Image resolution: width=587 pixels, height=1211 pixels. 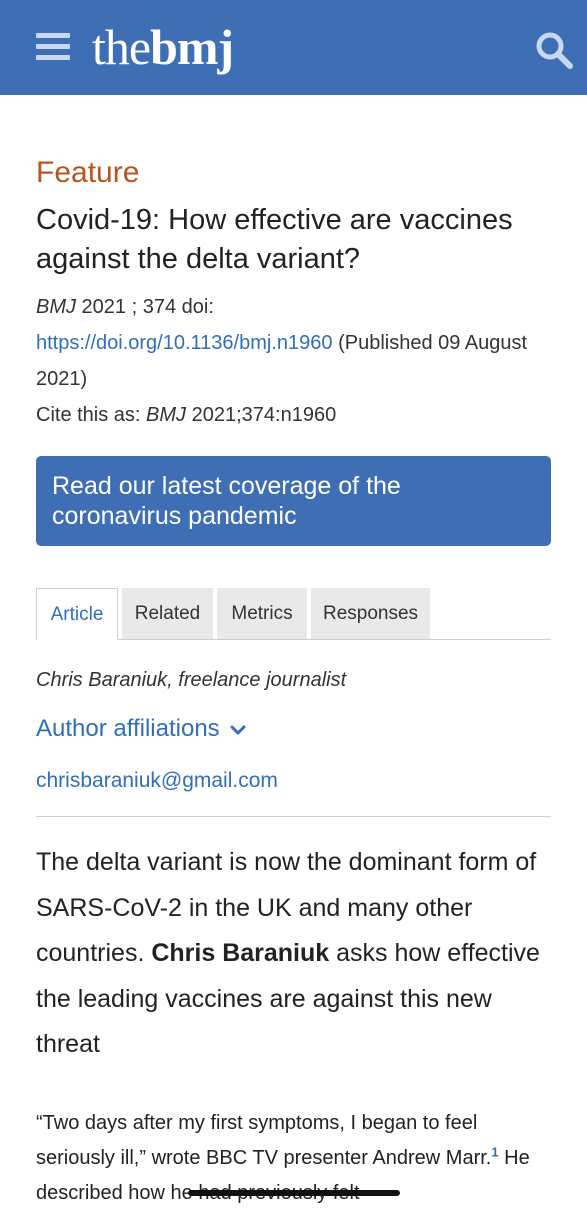 I want to click on bmj-logo: thebmj, so click(x=163, y=47).